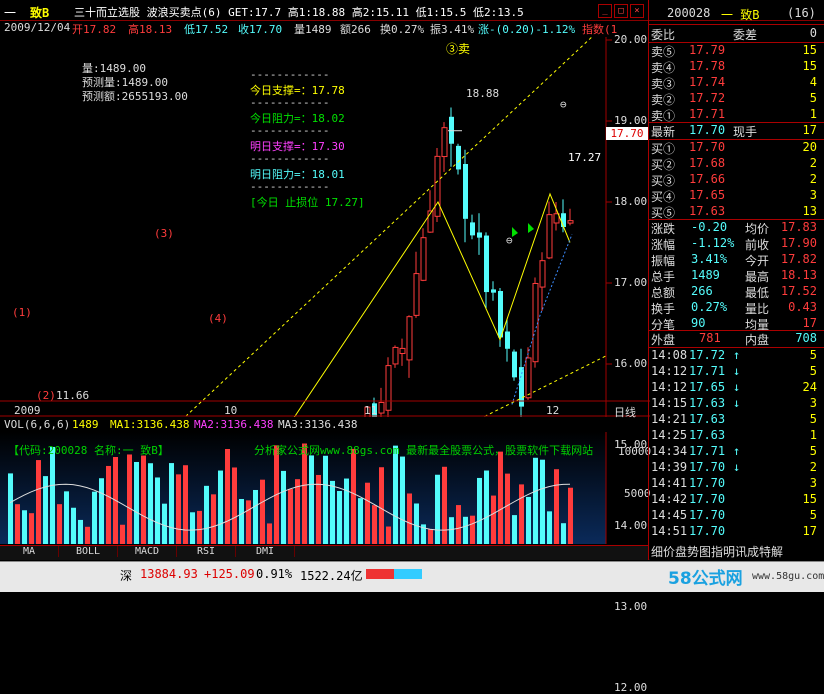 This screenshot has height=694, width=824. Describe the element at coordinates (206, 29) in the screenshot. I see `info-low: 低17.52` at that location.